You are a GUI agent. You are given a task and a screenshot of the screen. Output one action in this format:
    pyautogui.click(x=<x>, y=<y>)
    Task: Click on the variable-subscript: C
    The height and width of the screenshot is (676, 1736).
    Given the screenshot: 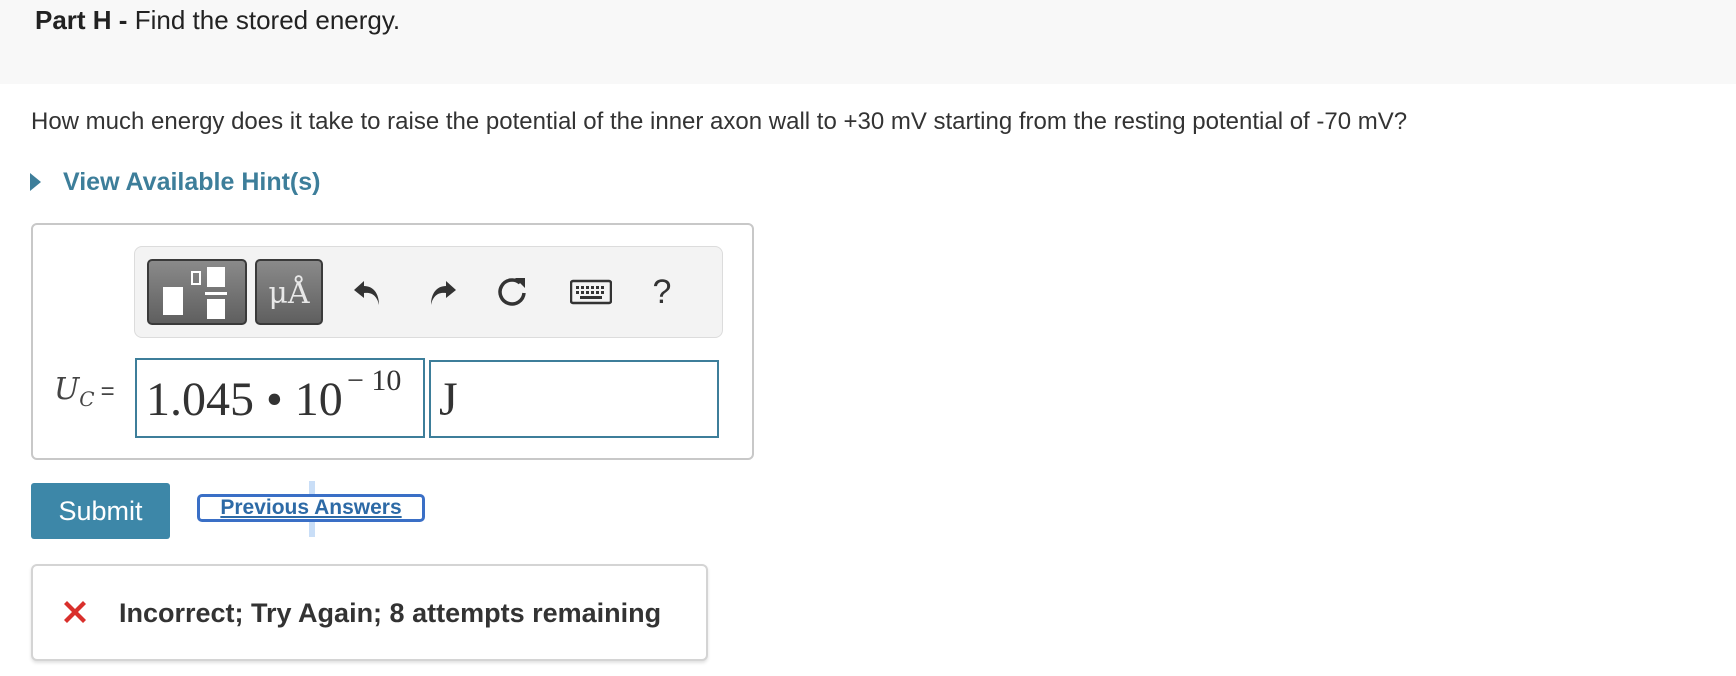 What is the action you would take?
    pyautogui.click(x=87, y=399)
    